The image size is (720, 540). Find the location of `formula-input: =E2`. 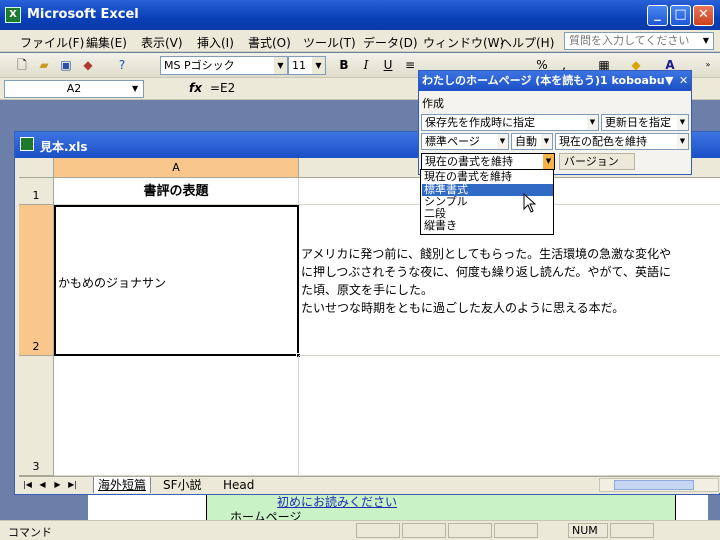

formula-input: =E2 is located at coordinates (222, 88).